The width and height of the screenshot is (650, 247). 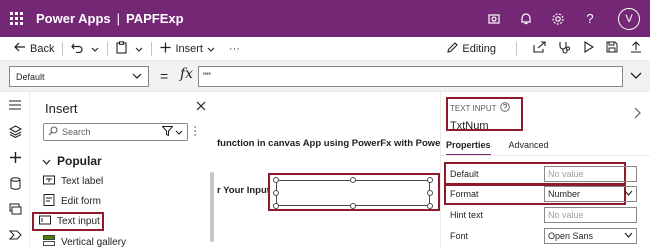 I want to click on undo-dropdown, so click(x=95, y=48).